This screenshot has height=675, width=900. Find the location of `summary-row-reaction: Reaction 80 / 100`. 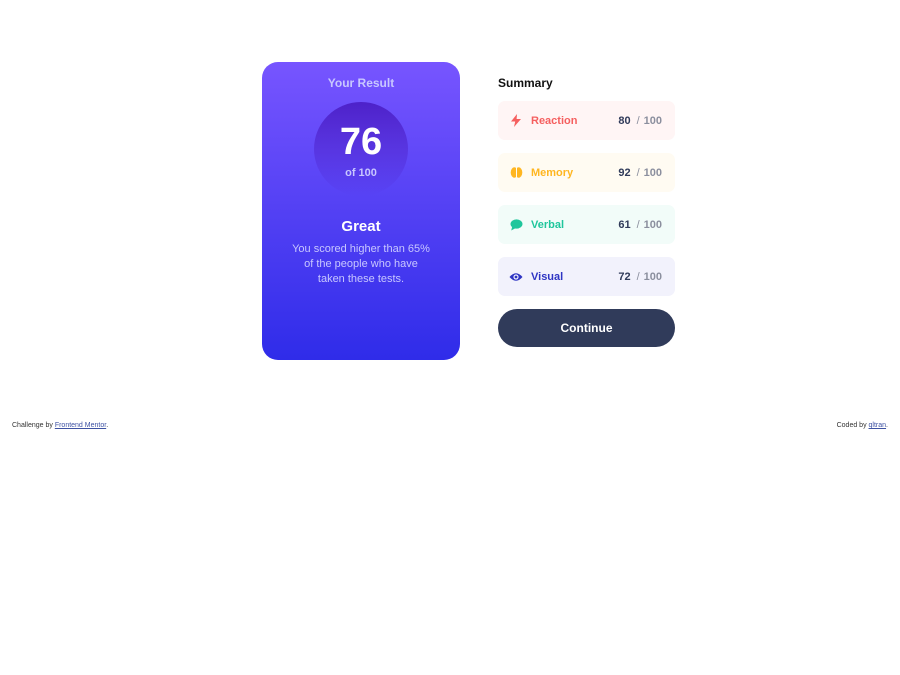

summary-row-reaction: Reaction 80 / 100 is located at coordinates (586, 120).